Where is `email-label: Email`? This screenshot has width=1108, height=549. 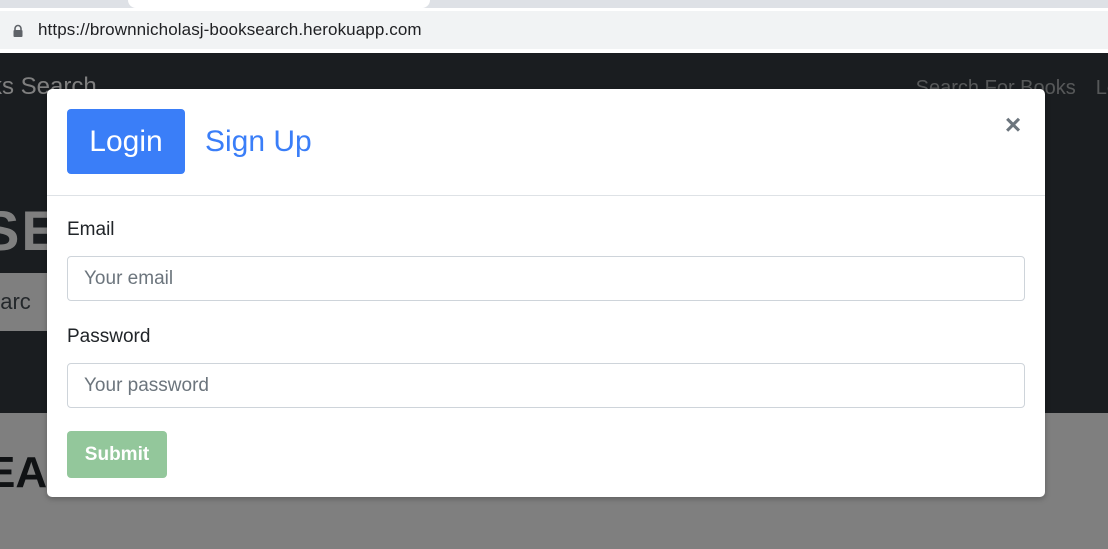
email-label: Email is located at coordinates (91, 229).